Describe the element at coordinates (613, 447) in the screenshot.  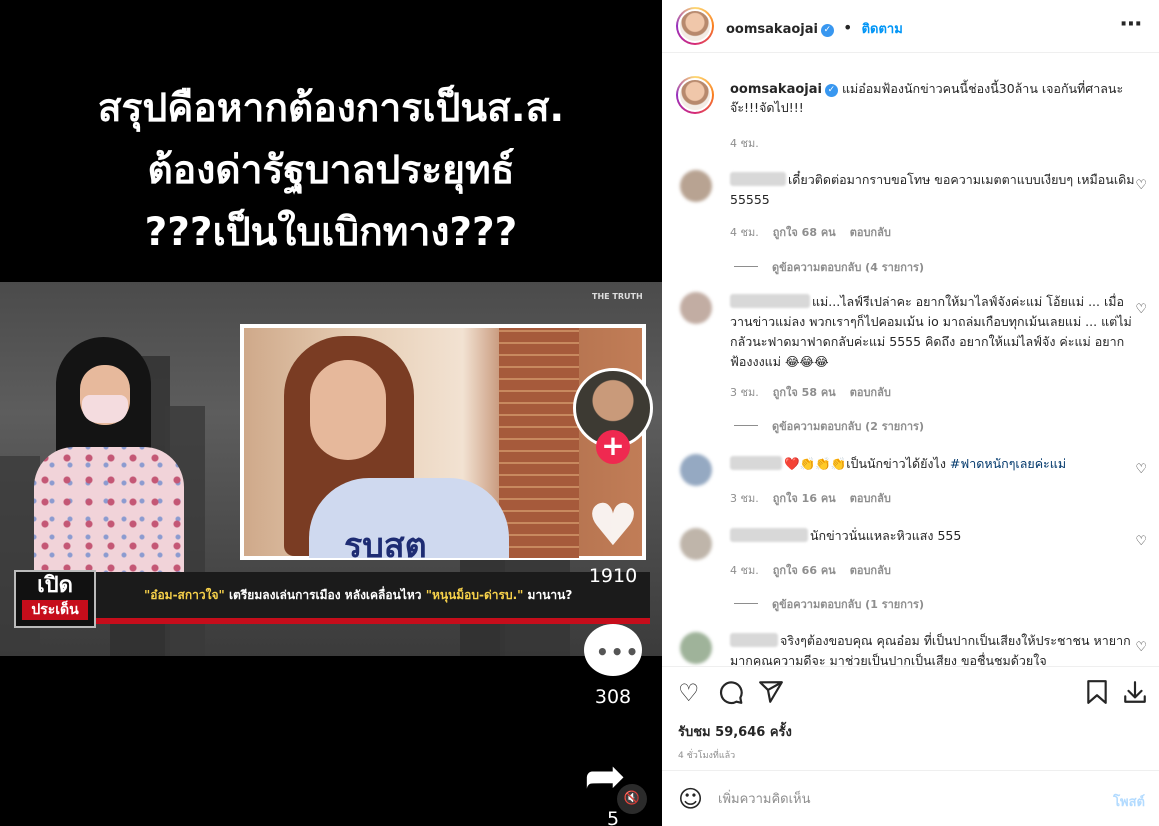
I see `follow-plus-icon: +` at that location.